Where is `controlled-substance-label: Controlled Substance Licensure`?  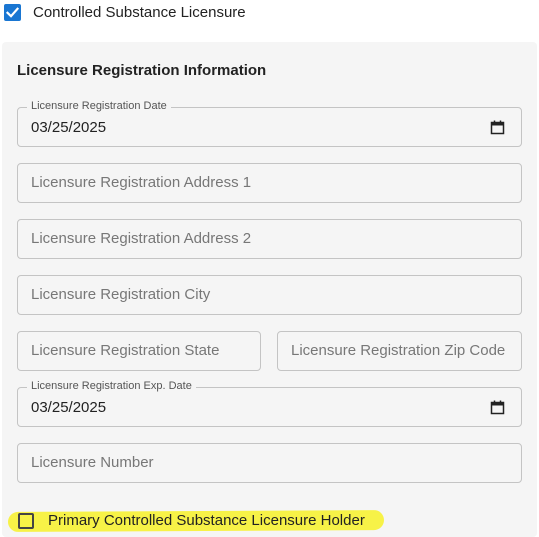 controlled-substance-label: Controlled Substance Licensure is located at coordinates (139, 12).